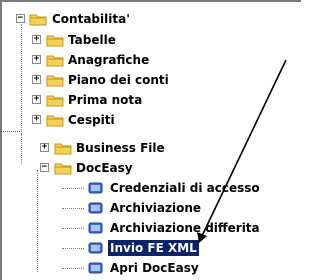  Describe the element at coordinates (185, 228) in the screenshot. I see `tree-item-archiviazione-differita: Archiviazione differita` at that location.